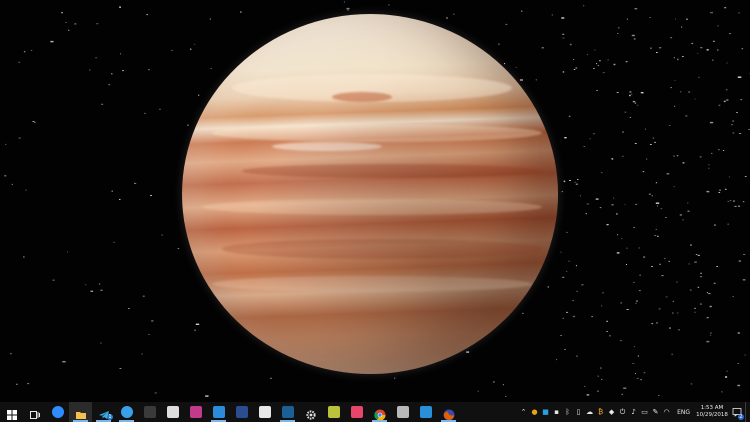  Describe the element at coordinates (666, 412) in the screenshot. I see `wifi-icon: ◠` at that location.